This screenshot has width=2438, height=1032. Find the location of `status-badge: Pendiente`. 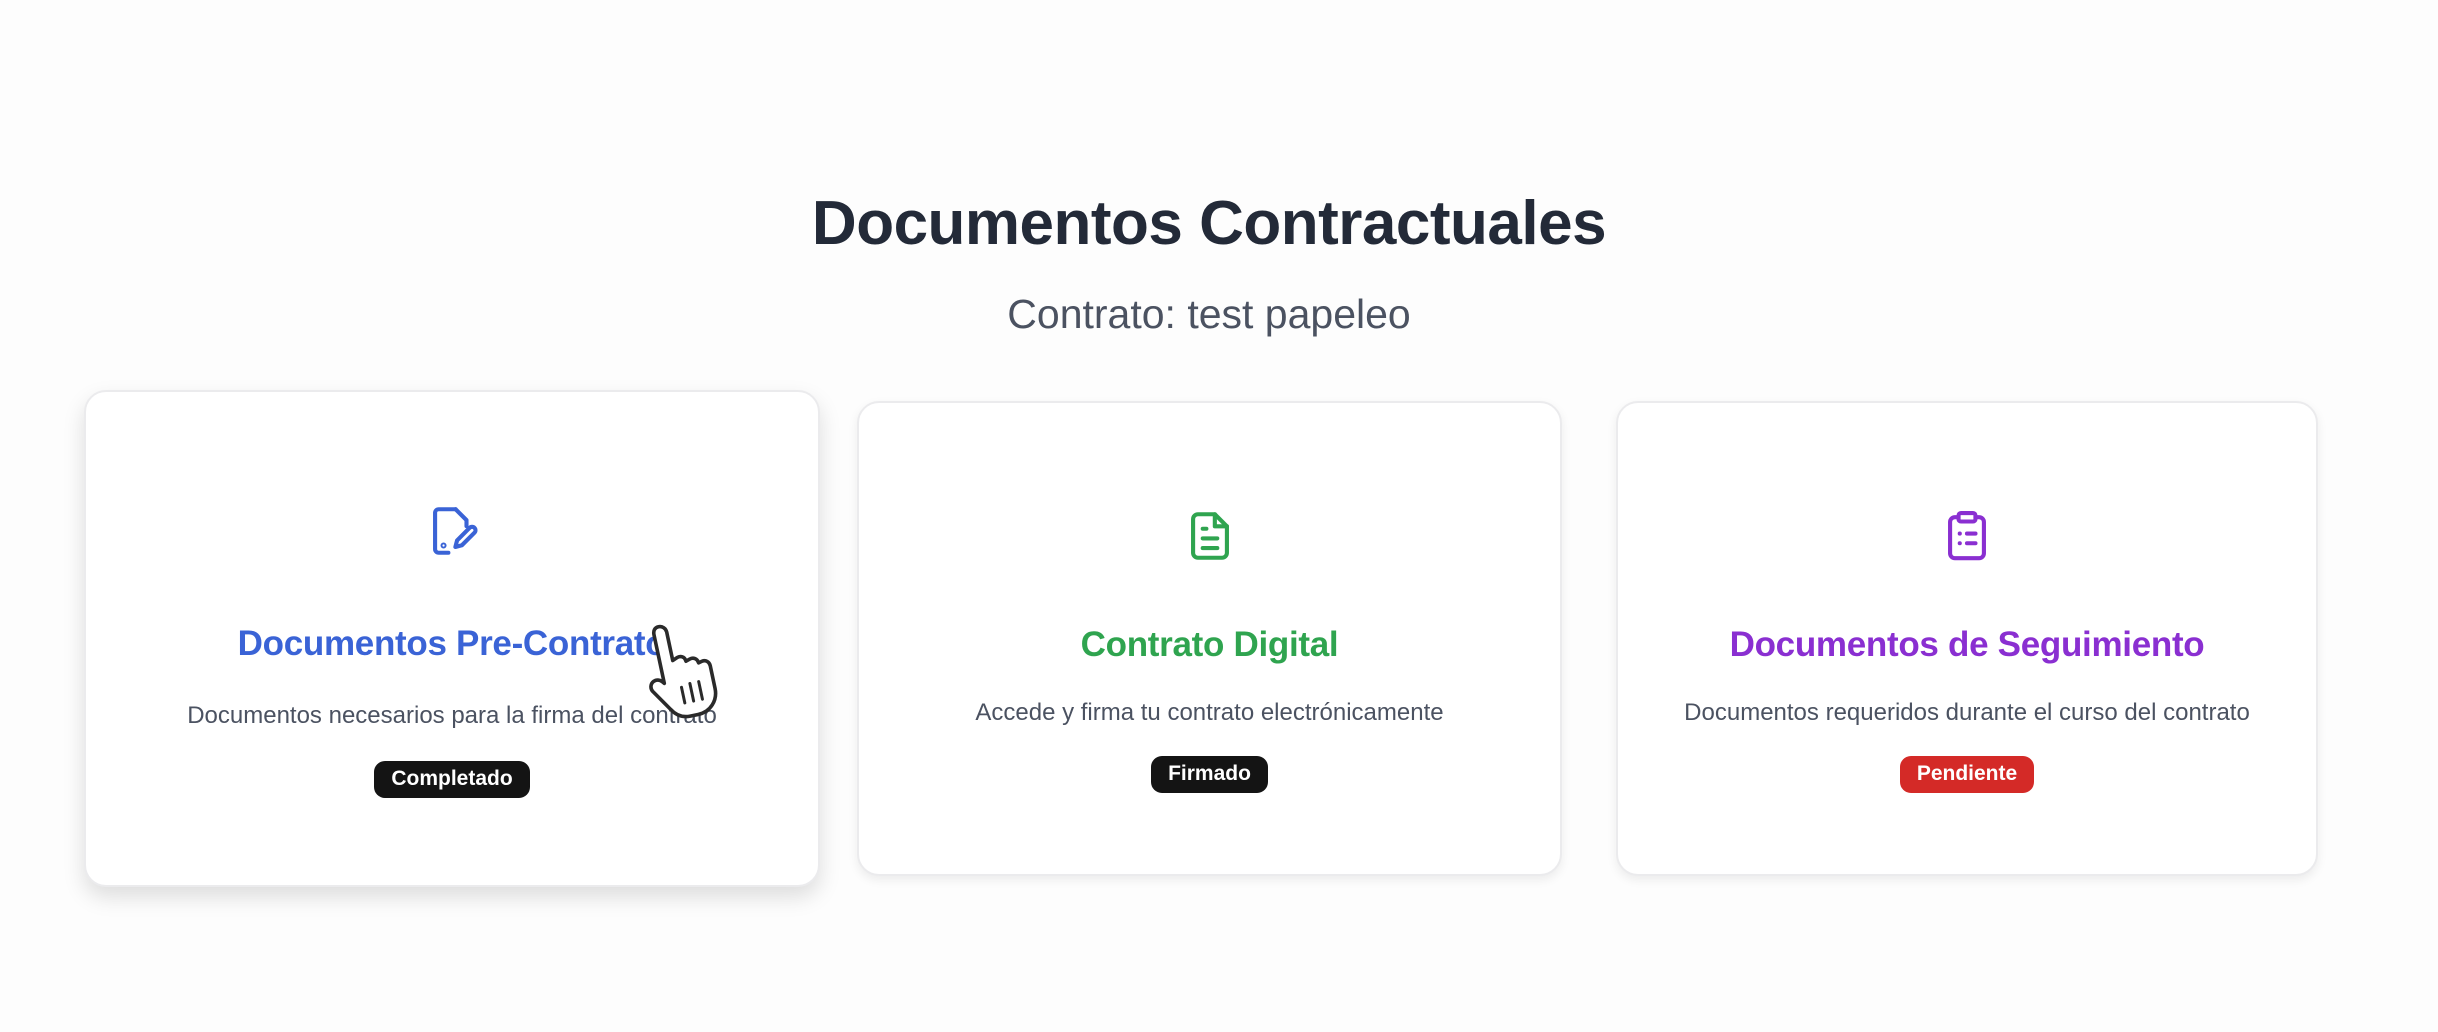

status-badge: Pendiente is located at coordinates (1967, 774).